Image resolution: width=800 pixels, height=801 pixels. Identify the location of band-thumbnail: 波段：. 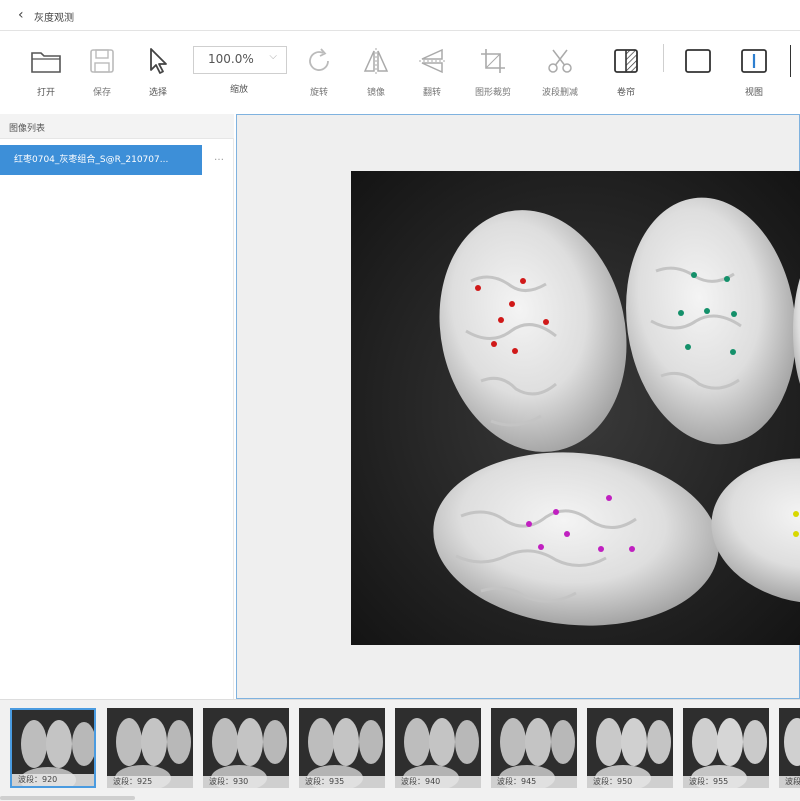
(789, 748).